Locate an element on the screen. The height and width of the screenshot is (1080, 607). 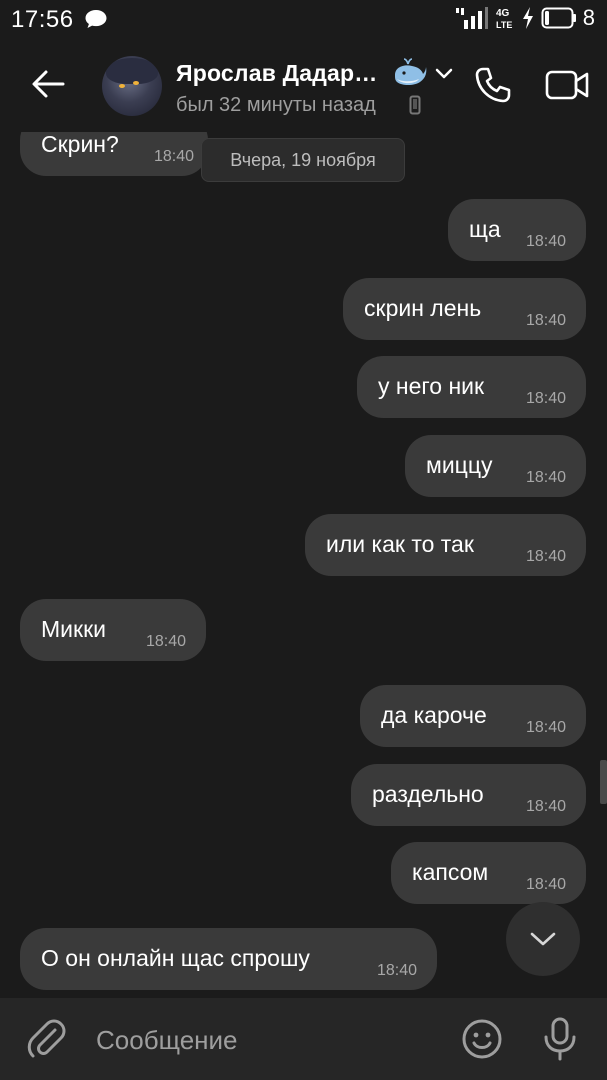
svg-text: LTE is located at coordinates (504, 25).